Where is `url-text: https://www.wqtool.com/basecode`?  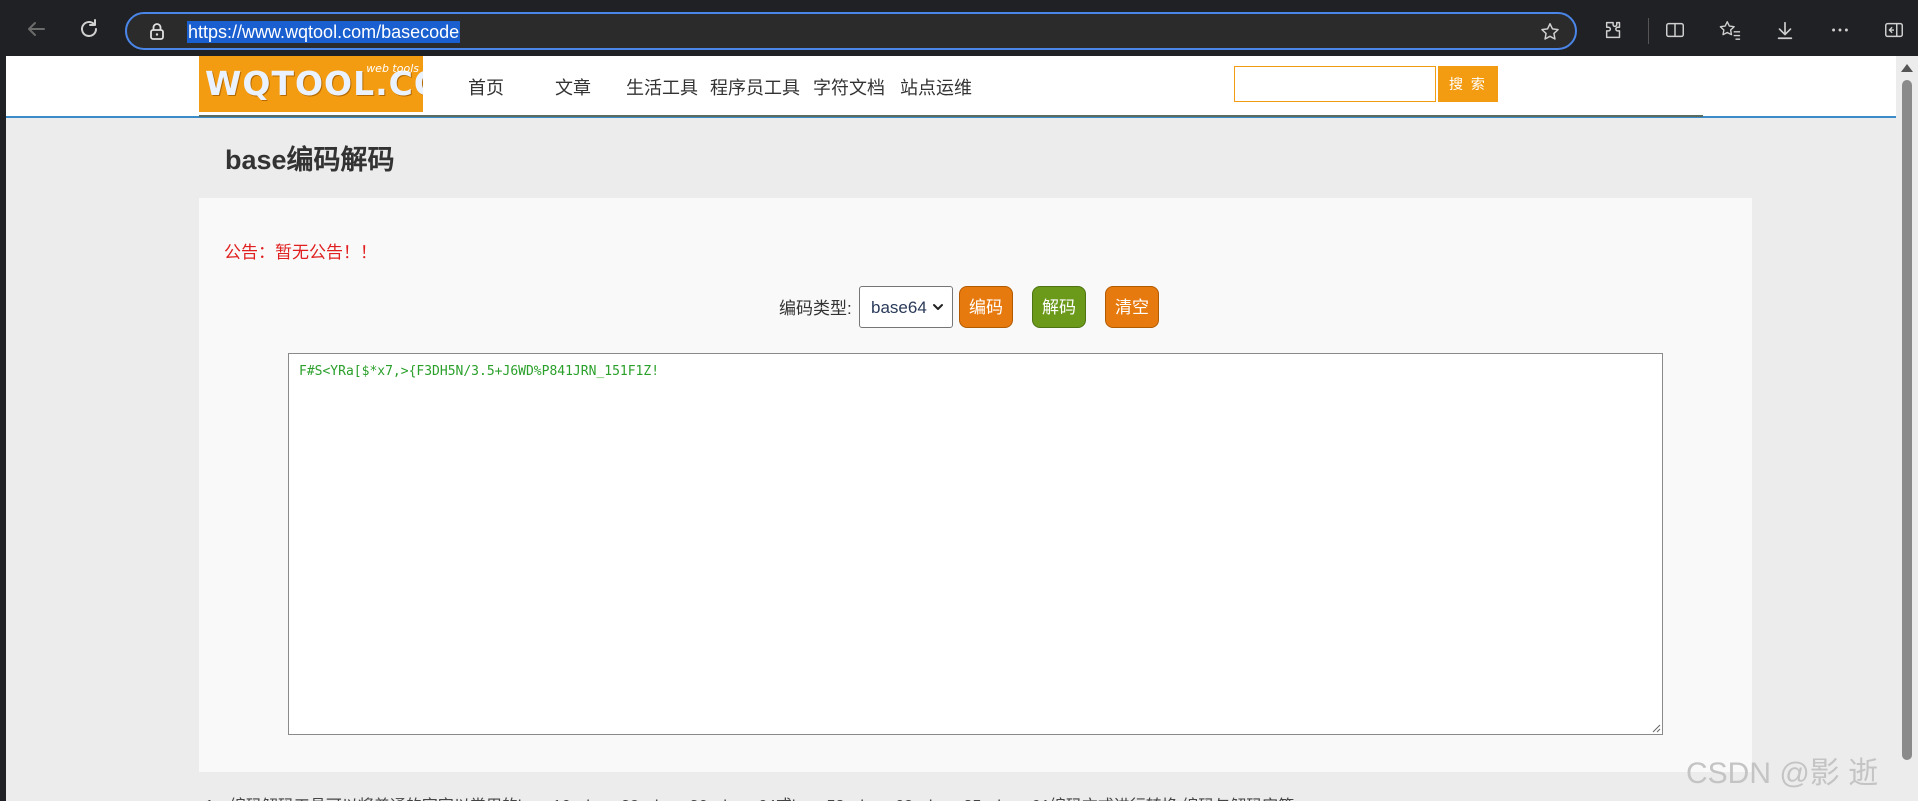
url-text: https://www.wqtool.com/basecode is located at coordinates (324, 32).